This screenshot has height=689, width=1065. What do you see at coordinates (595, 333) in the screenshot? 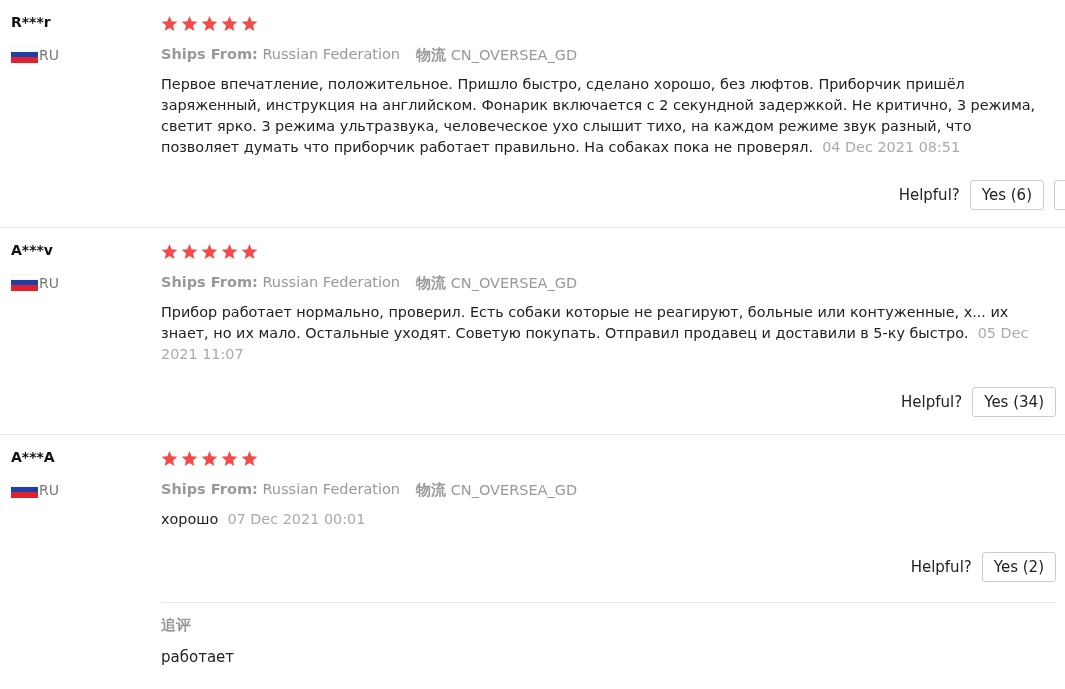
I see `review-text: Прибор работает нормально, проверил. Есть собаки которые не реагируют, больные или контуженные, х... их знает, но их мало. Остальные уходят. Советую покупать. Отправил продавец и доставили в 5-ку быстро. 05 Dec 2021 11:07` at bounding box center [595, 333].